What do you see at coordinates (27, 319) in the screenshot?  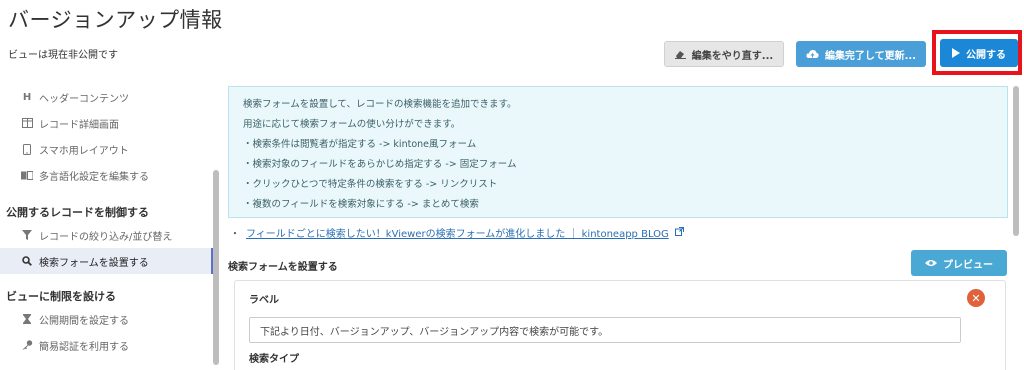 I see `hourglass-icon` at bounding box center [27, 319].